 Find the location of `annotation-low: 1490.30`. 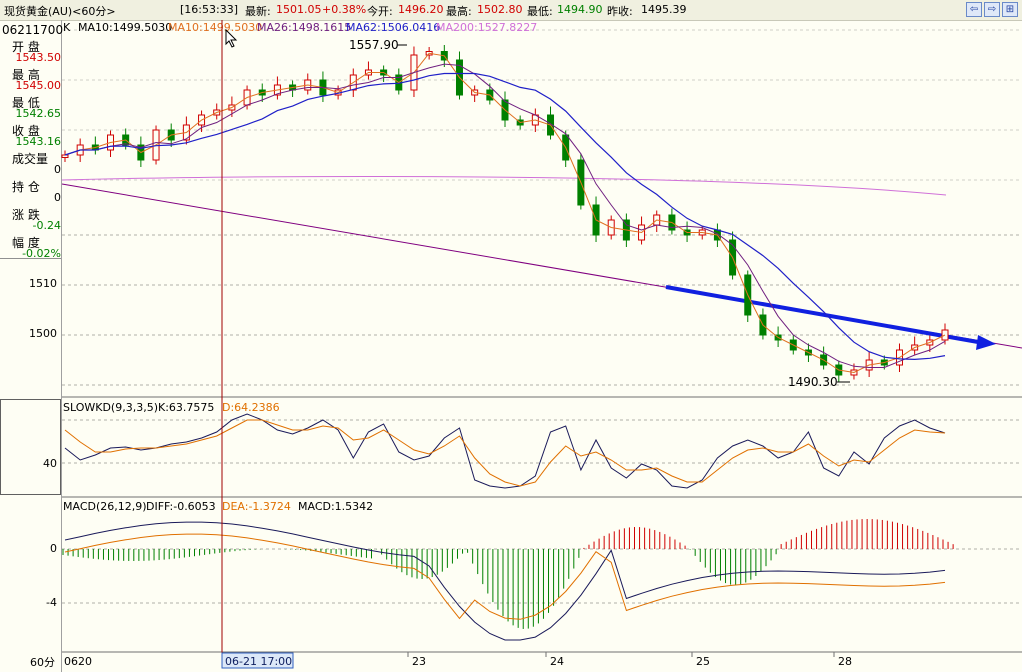

annotation-low: 1490.30 is located at coordinates (813, 382).